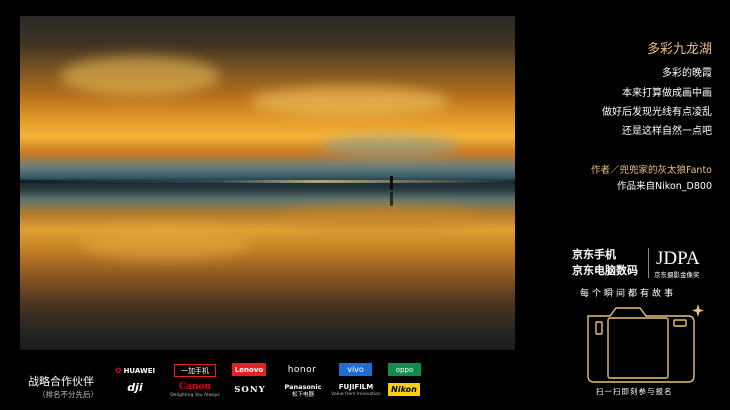 This screenshot has height=410, width=730. What do you see at coordinates (250, 389) in the screenshot?
I see `sony-logo: SONY` at bounding box center [250, 389].